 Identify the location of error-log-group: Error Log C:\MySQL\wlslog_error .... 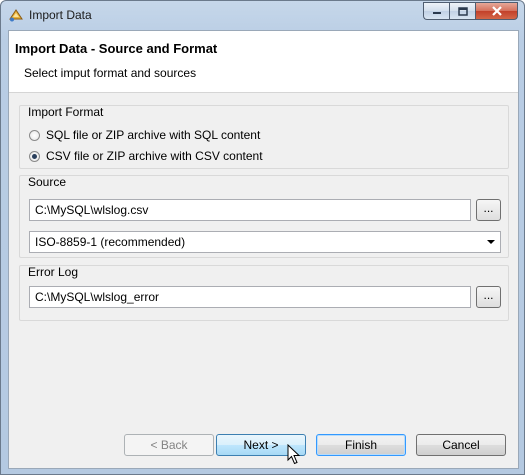
(264, 293).